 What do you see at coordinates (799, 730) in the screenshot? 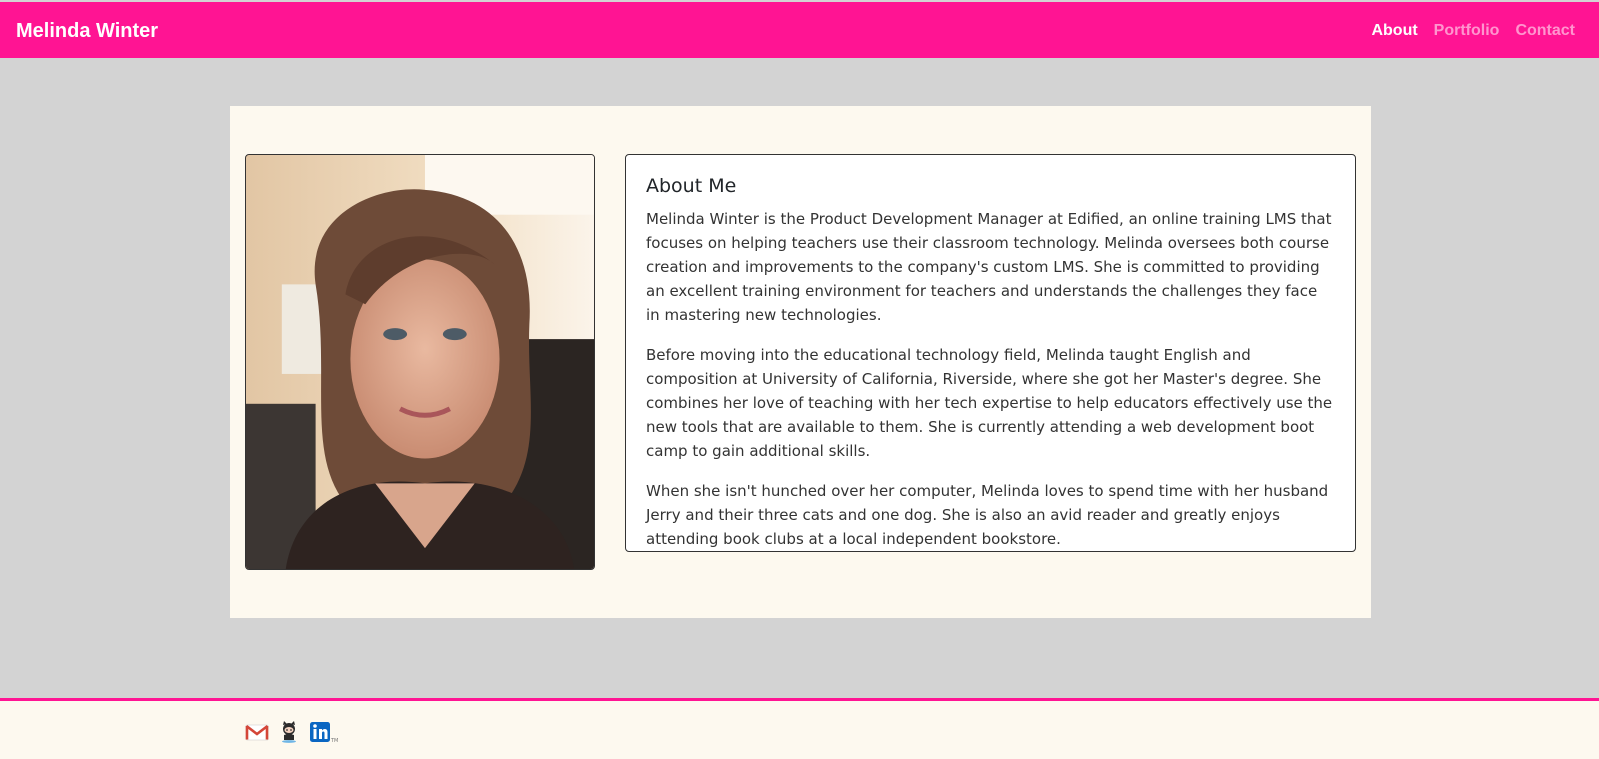
I see `footer: TM` at bounding box center [799, 730].